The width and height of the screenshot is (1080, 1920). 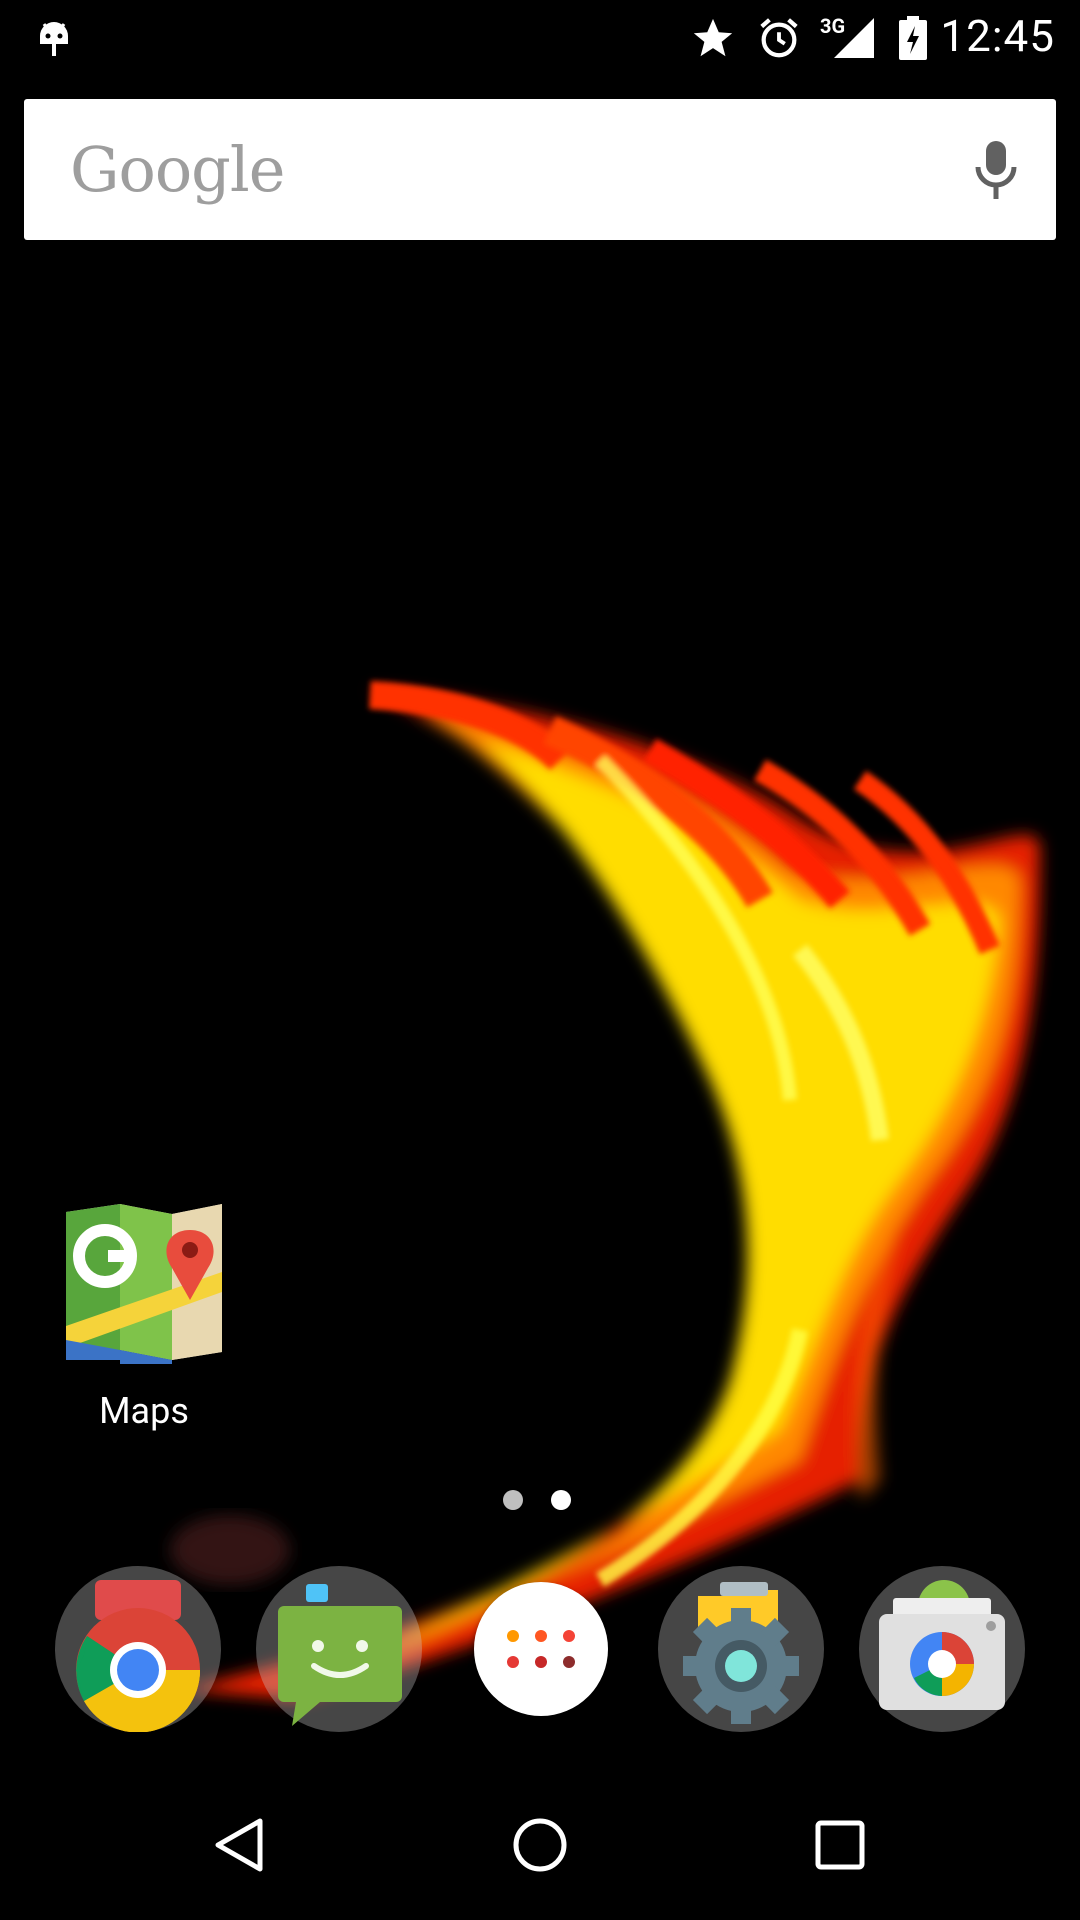 I want to click on settings-icon, so click(x=741, y=1653).